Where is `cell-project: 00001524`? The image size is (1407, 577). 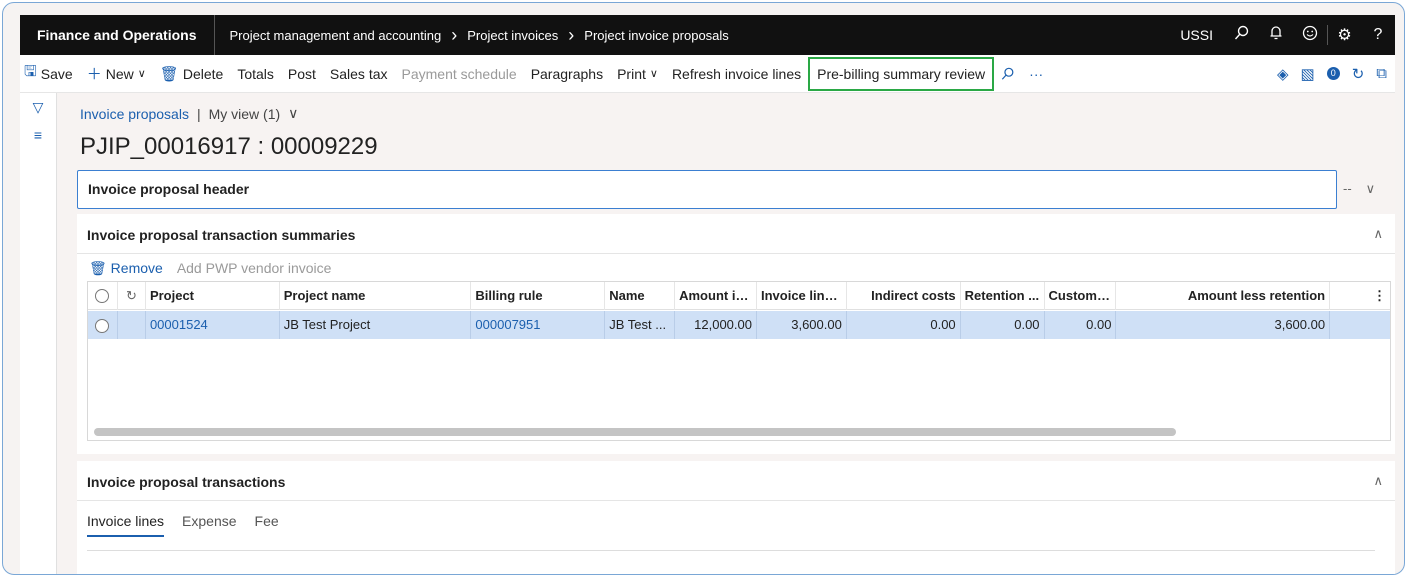
cell-project: 00001524 is located at coordinates (213, 325).